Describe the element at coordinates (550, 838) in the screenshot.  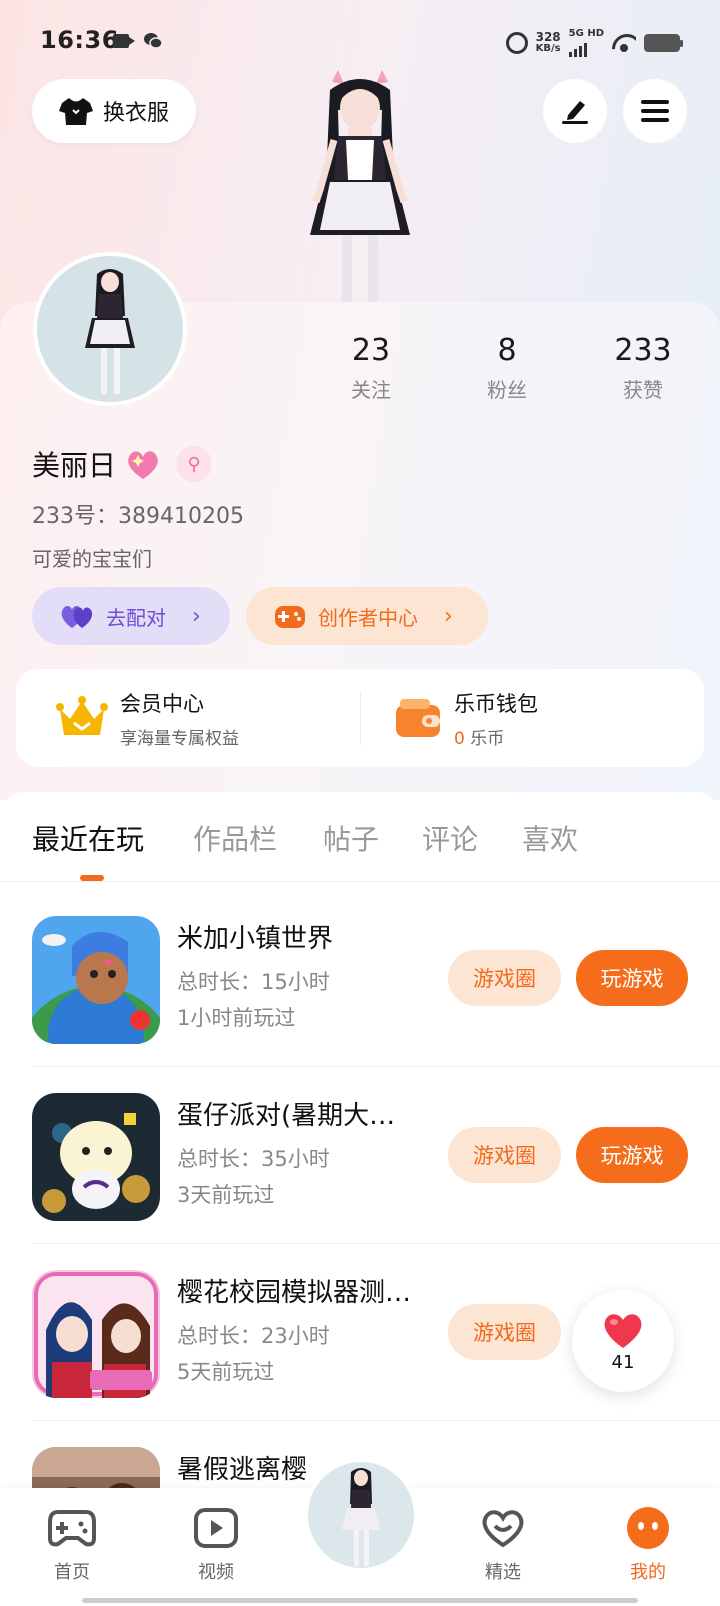
I see `tab-likes: 喜欢` at that location.